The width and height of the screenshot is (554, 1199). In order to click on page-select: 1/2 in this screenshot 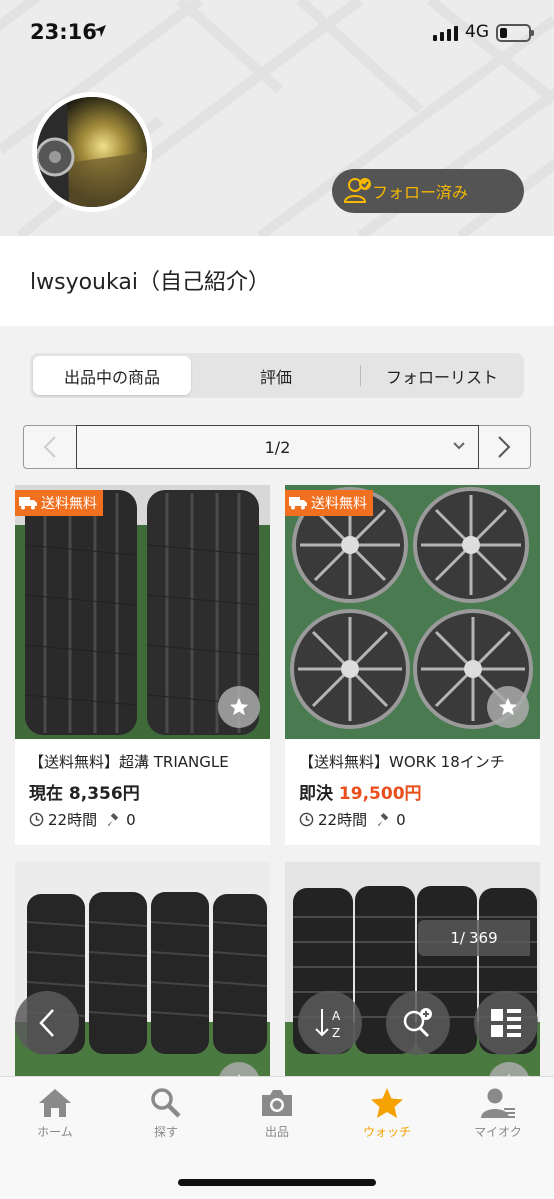, I will do `click(277, 447)`.